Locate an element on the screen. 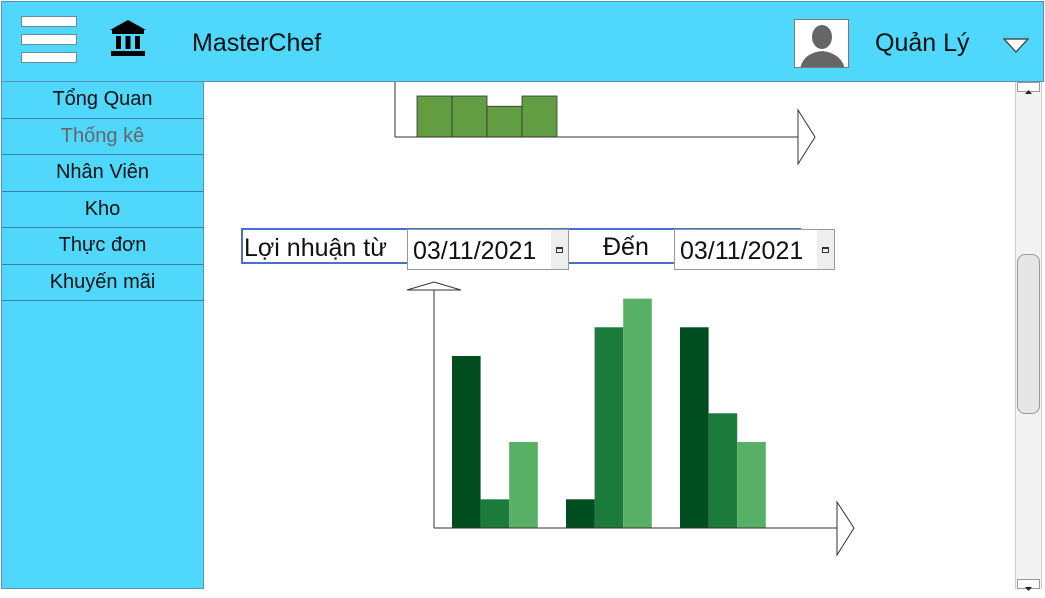 This screenshot has height=598, width=1045. to-date-input: 03/11/2021 is located at coordinates (754, 249).